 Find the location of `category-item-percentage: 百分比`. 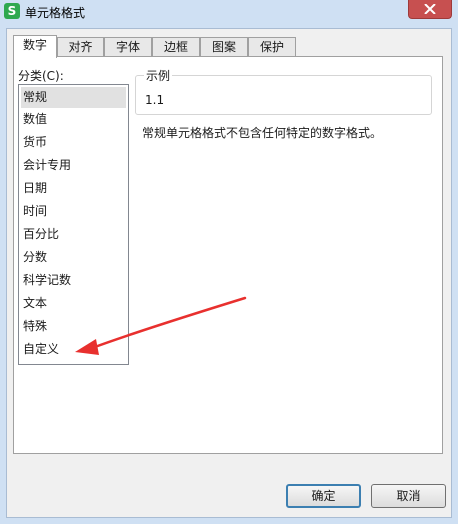

category-item-percentage: 百分比 is located at coordinates (73, 234).